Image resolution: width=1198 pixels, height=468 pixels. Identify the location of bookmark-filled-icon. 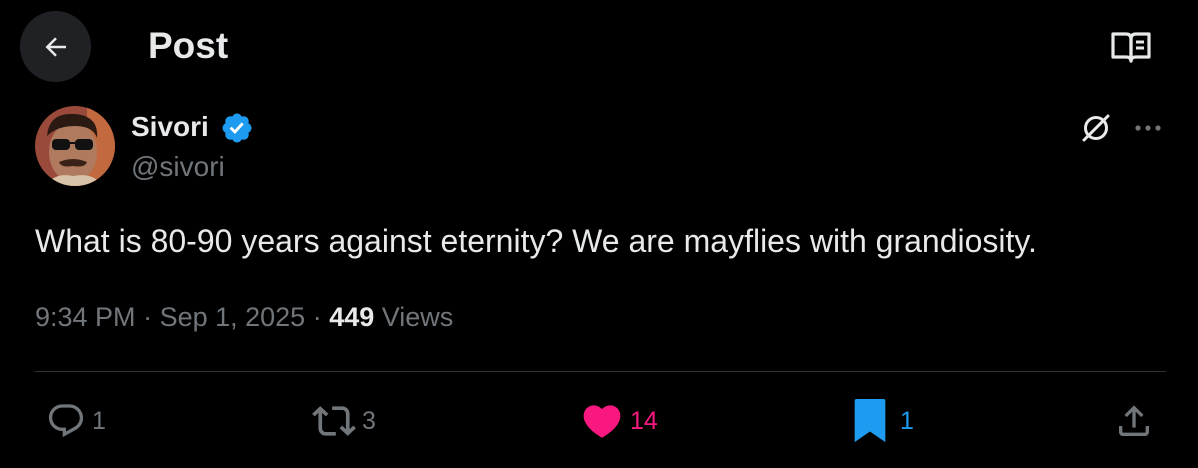
(870, 420).